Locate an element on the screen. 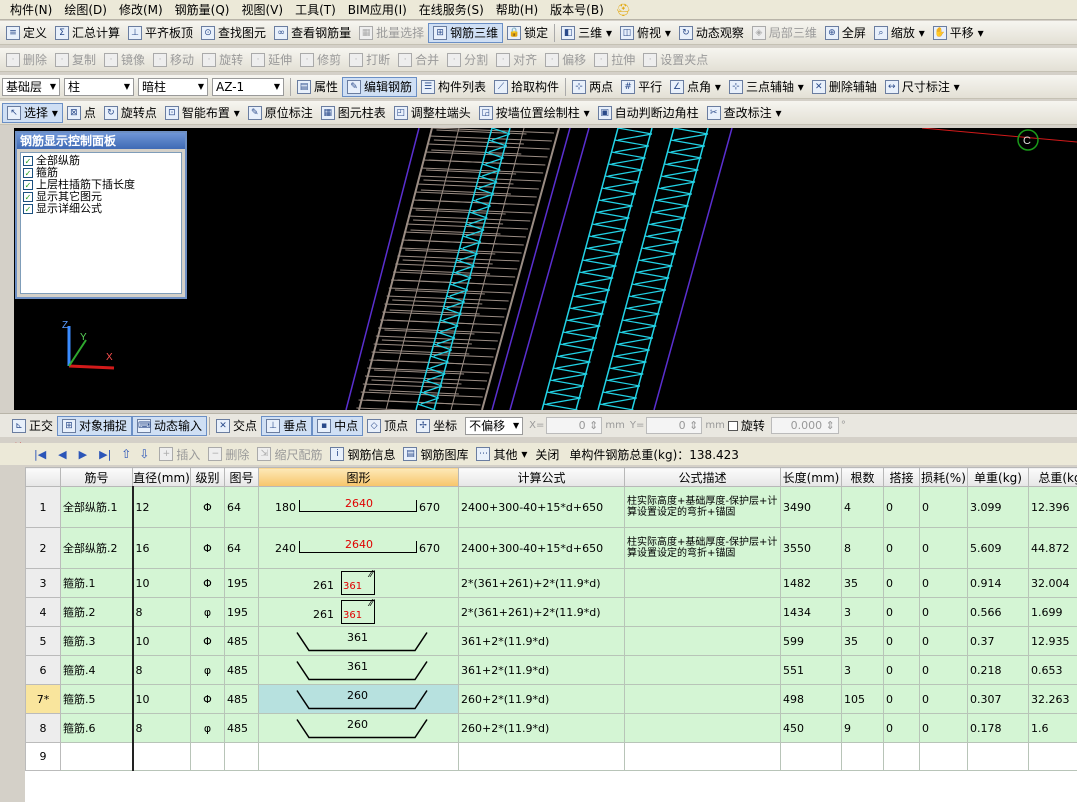 The height and width of the screenshot is (802, 1077). point-button: ⊠ 点 is located at coordinates (81, 113).